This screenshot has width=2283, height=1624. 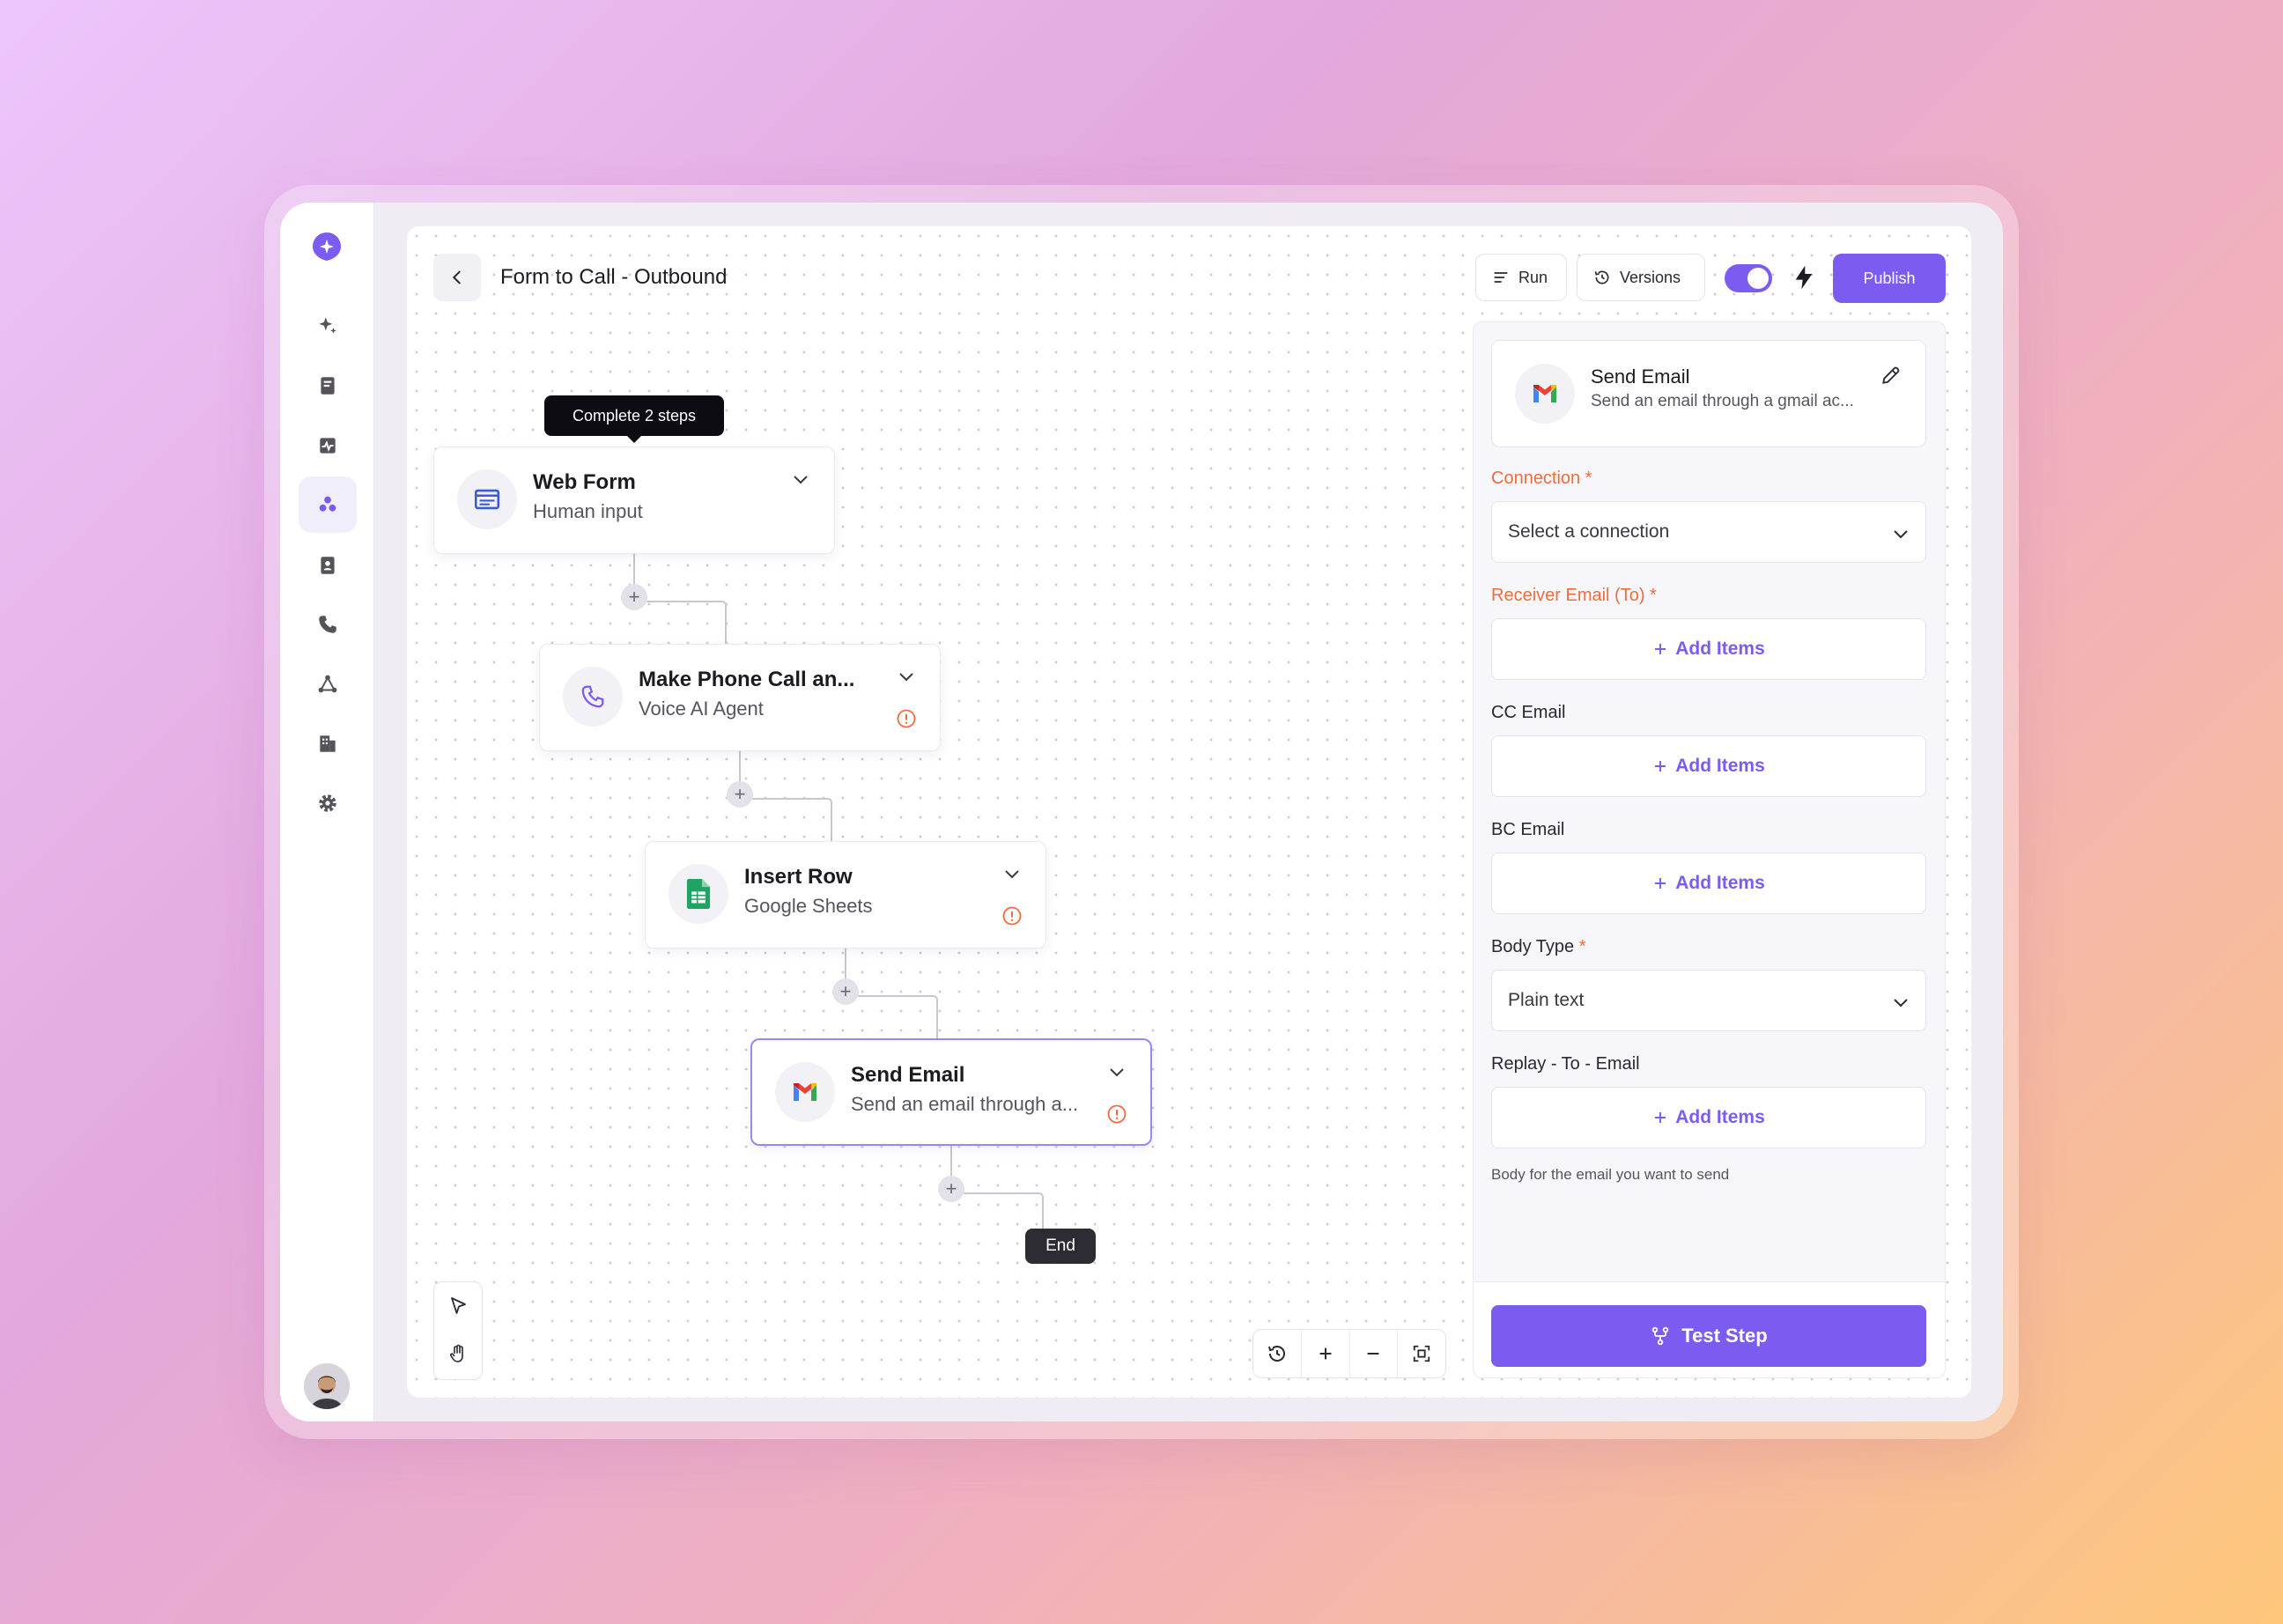 What do you see at coordinates (1641, 376) in the screenshot?
I see `step-title: Send Email` at bounding box center [1641, 376].